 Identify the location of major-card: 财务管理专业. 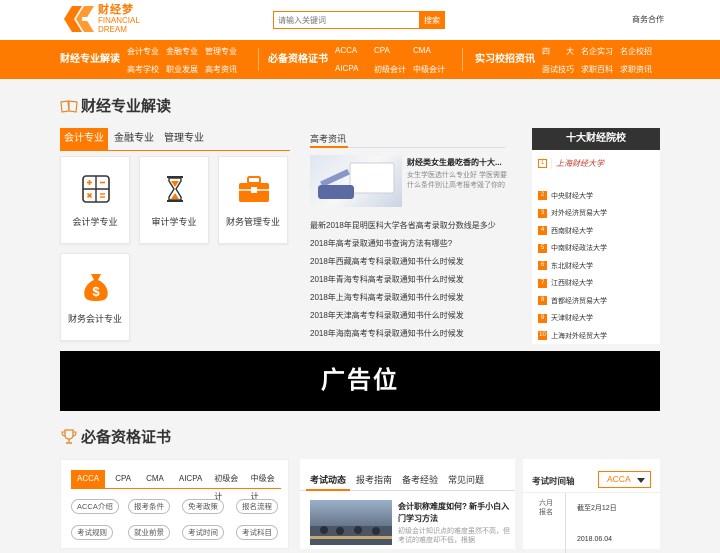
(253, 200).